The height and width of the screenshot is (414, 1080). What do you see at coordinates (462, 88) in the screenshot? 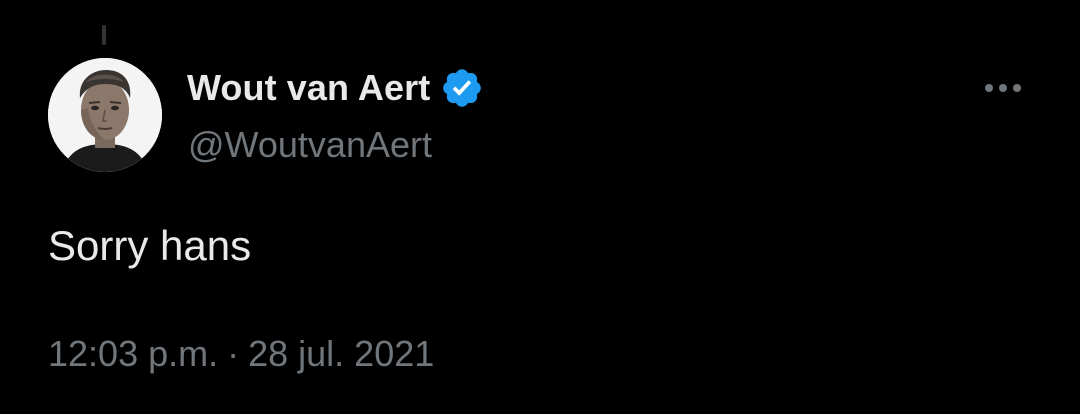
I see `verified-badge-icon` at bounding box center [462, 88].